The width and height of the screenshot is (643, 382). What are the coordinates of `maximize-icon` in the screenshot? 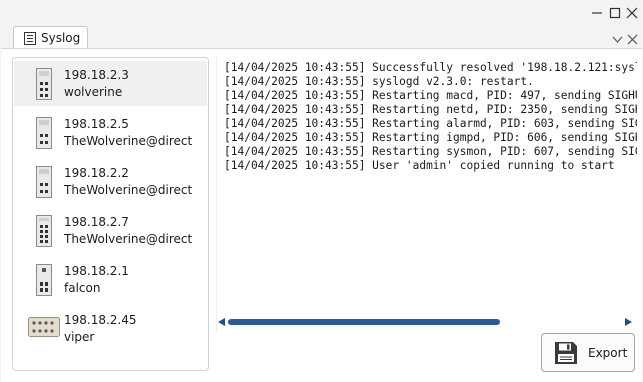 It's located at (615, 13).